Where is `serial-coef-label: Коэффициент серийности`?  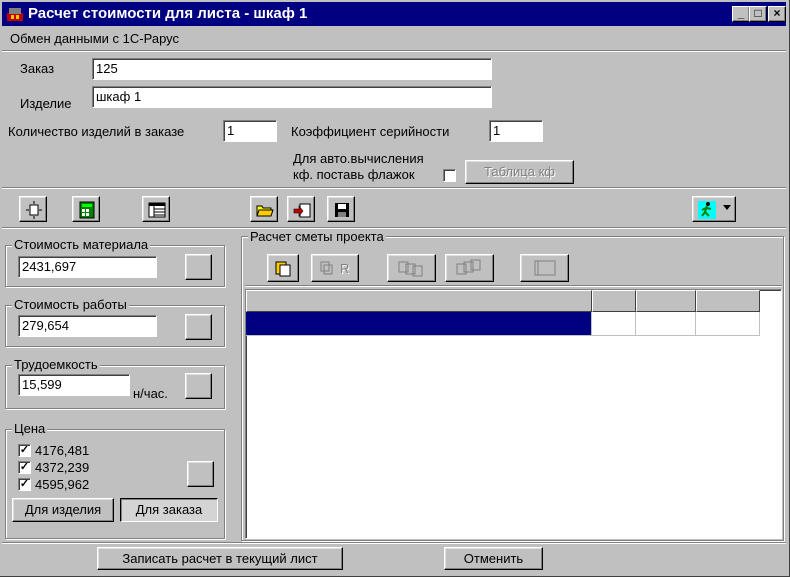
serial-coef-label: Коэффициент серийности is located at coordinates (370, 131).